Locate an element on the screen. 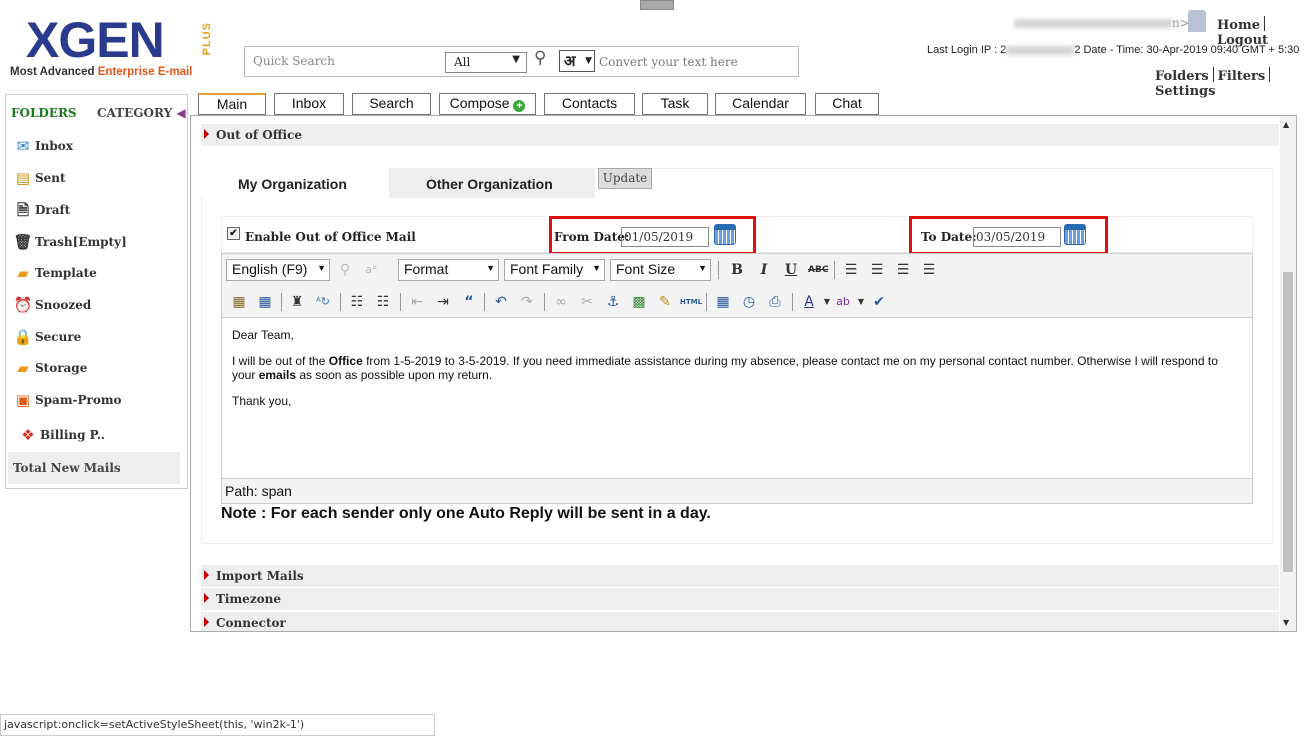  update-button: Update is located at coordinates (625, 178).